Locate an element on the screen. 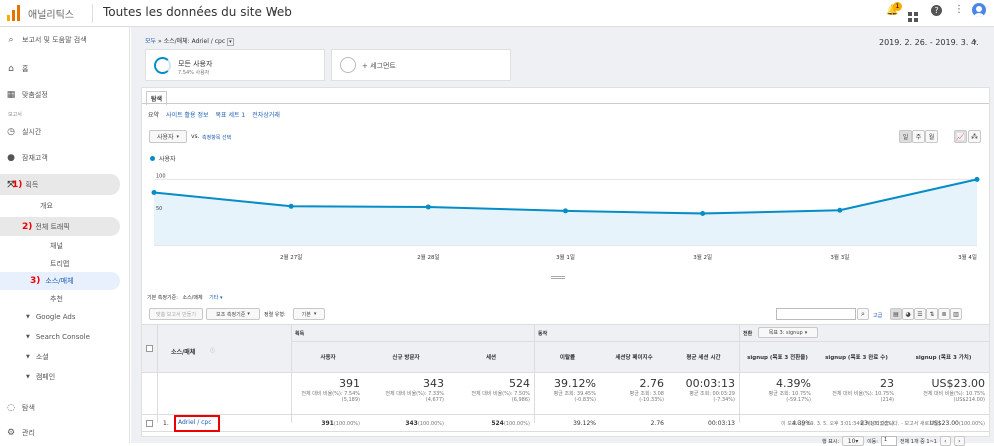  segment-active: 모든 사용자 7.54% 사용자 is located at coordinates (235, 65).